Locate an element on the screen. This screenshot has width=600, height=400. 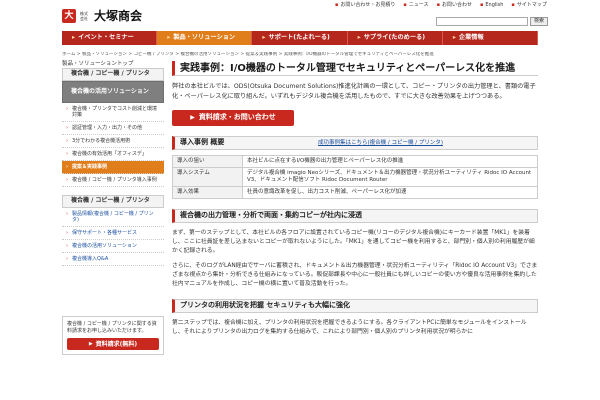
table-row: 導入効果 社員の意識改革を促し、出力コスト削減、ペーパーレス化が加速 is located at coordinates (355, 192).